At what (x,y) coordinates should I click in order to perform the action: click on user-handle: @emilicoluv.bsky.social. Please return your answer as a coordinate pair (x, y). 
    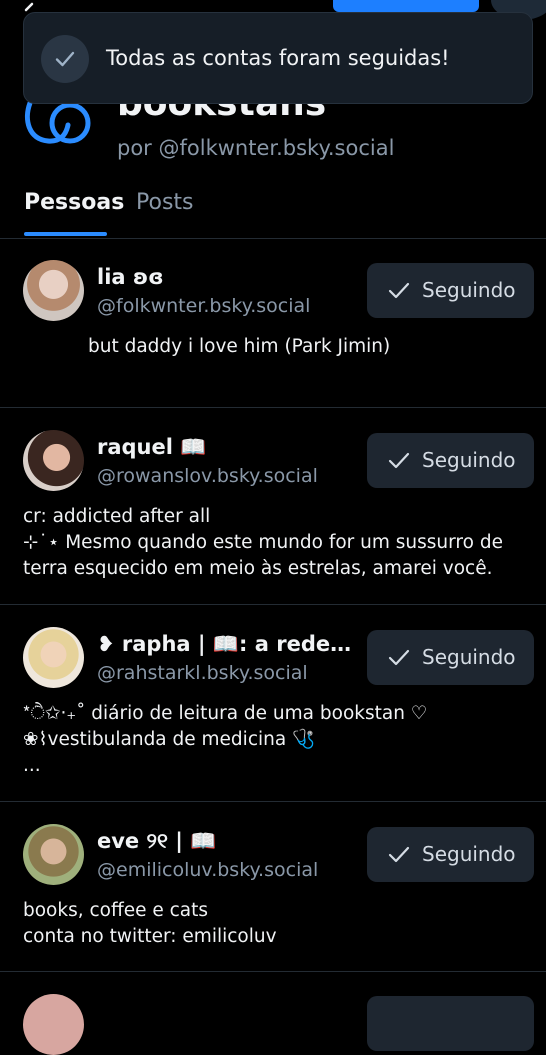
    Looking at the image, I should click on (208, 870).